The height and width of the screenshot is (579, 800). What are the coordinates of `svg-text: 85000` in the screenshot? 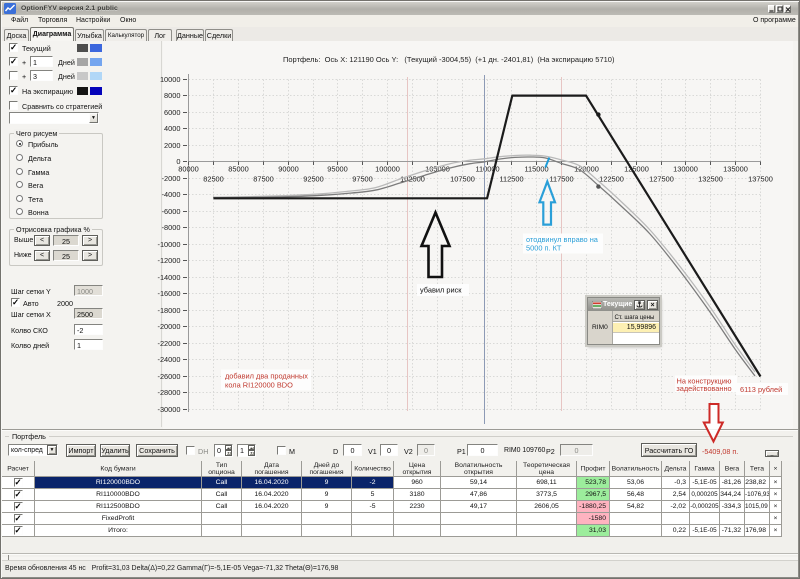 It's located at (238, 169).